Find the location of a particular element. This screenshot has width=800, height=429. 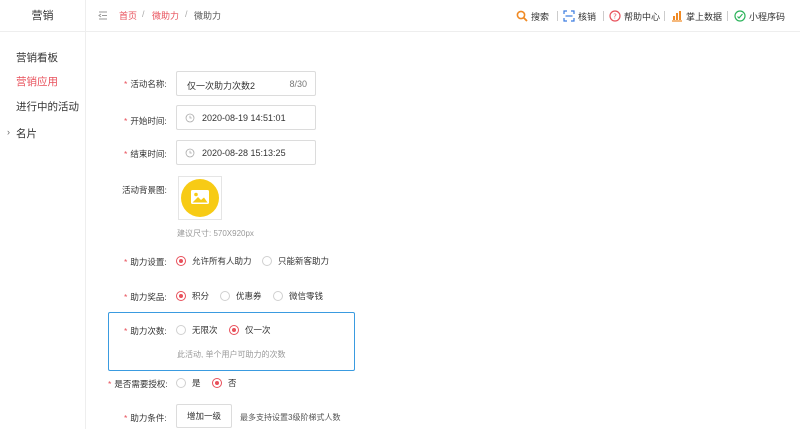

help-reward-label: * 助力奖品: is located at coordinates (145, 297).